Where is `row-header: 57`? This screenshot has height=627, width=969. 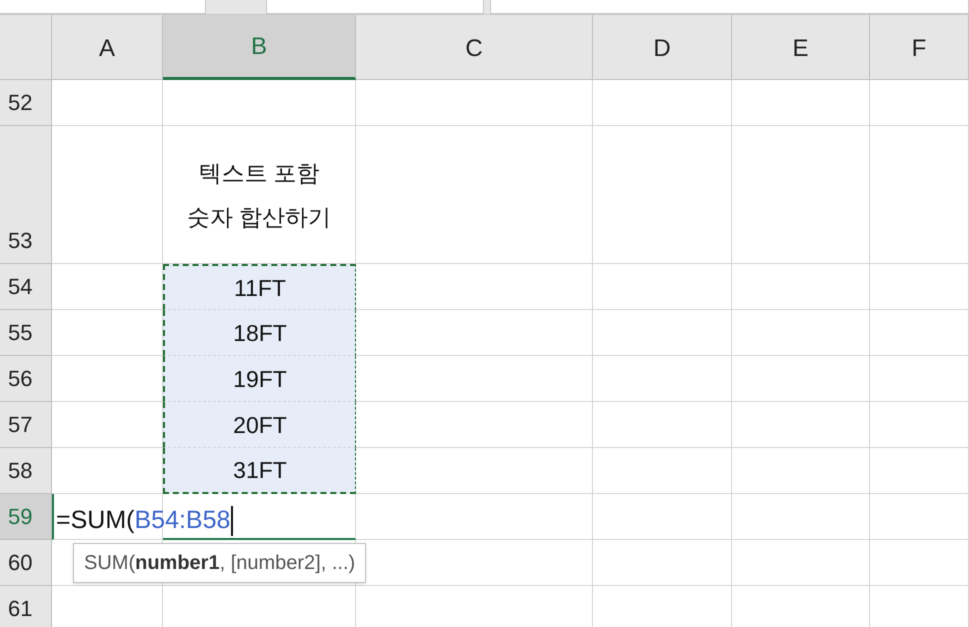
row-header: 57 is located at coordinates (26, 425).